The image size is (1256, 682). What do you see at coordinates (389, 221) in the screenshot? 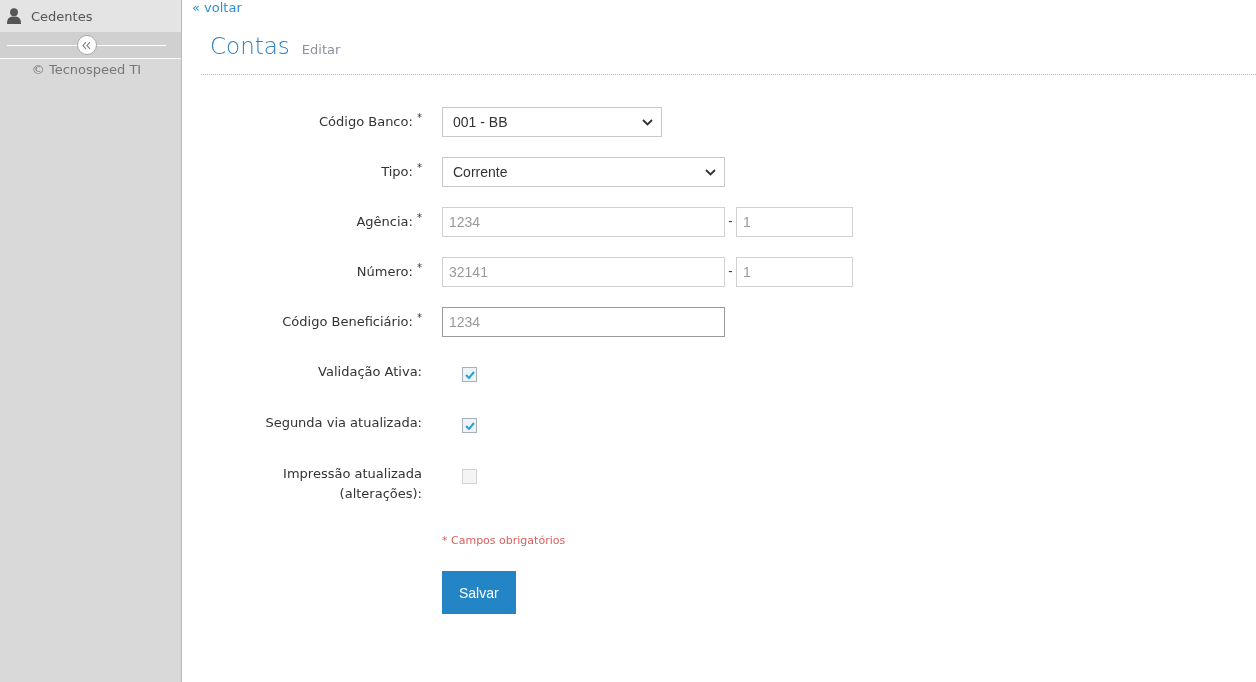
I see `field-label: Agência: $^{*}$` at bounding box center [389, 221].